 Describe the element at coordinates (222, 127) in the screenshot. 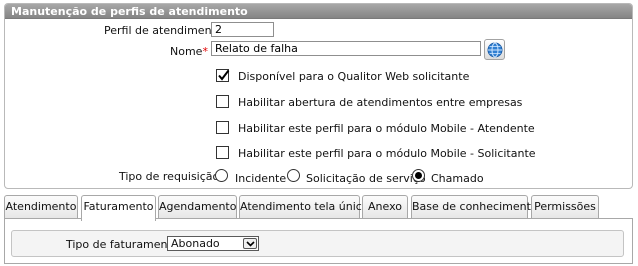

I see `checkbox-mobile-atendente` at that location.